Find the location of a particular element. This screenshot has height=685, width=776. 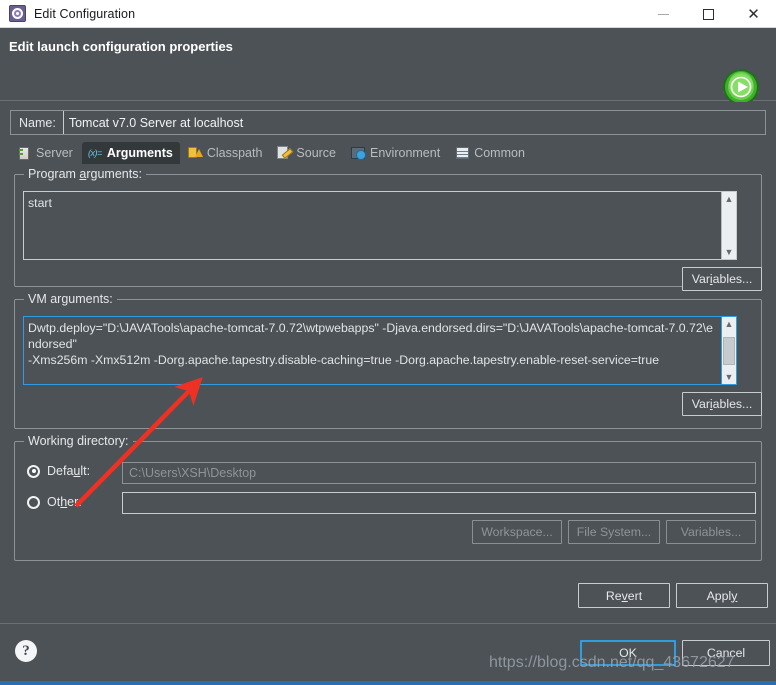

close-button: ✕ is located at coordinates (753, 14).